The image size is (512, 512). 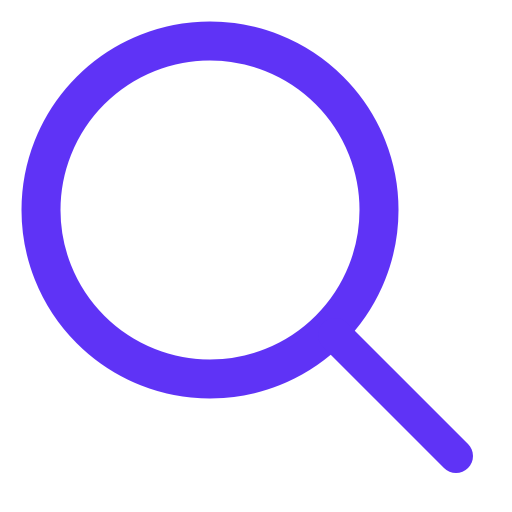 I want to click on magnifier-handle, so click(x=395, y=395).